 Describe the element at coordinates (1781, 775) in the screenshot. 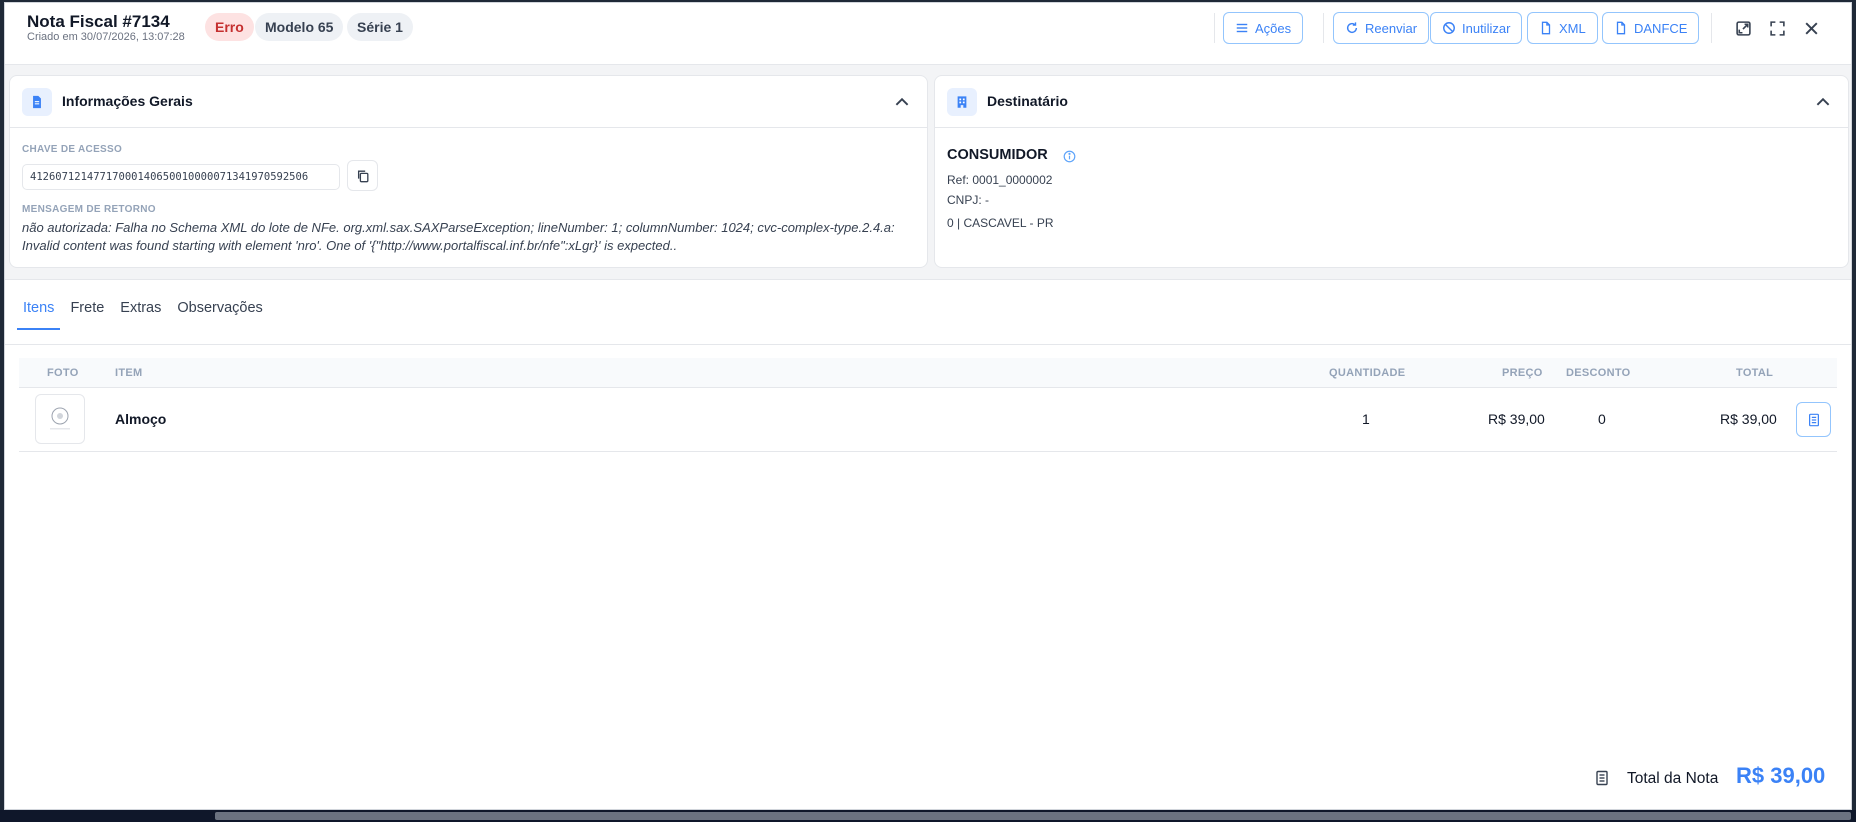

I see `total-value: R$ 39,00` at that location.